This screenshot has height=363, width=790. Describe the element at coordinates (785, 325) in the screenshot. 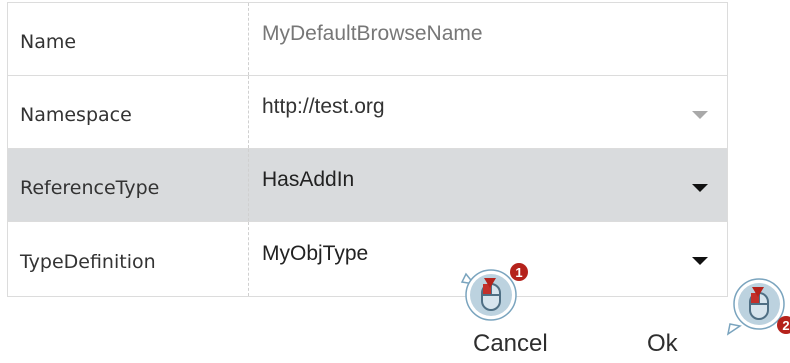

I see `step-number: 2` at that location.